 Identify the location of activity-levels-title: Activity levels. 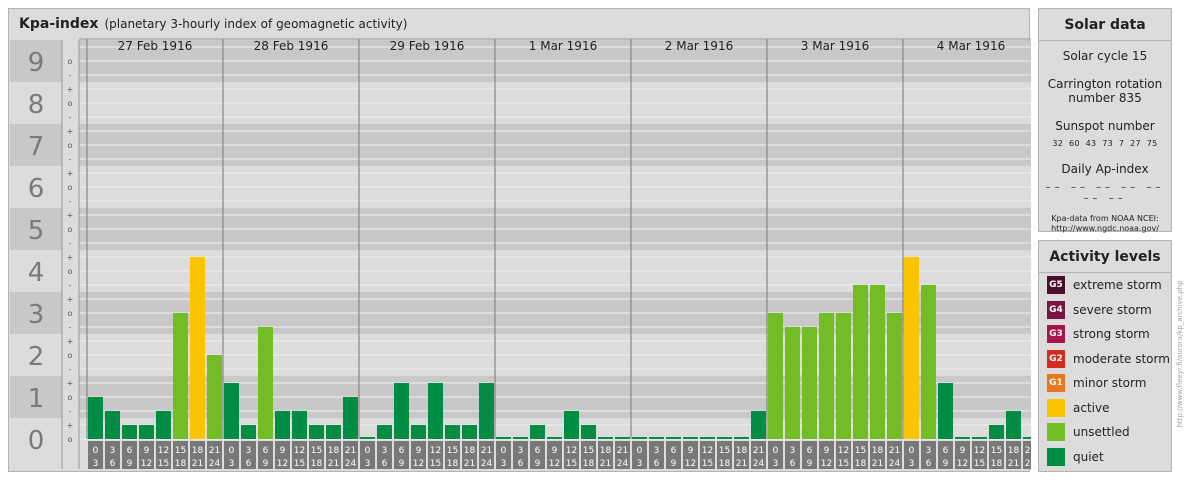
(1105, 257).